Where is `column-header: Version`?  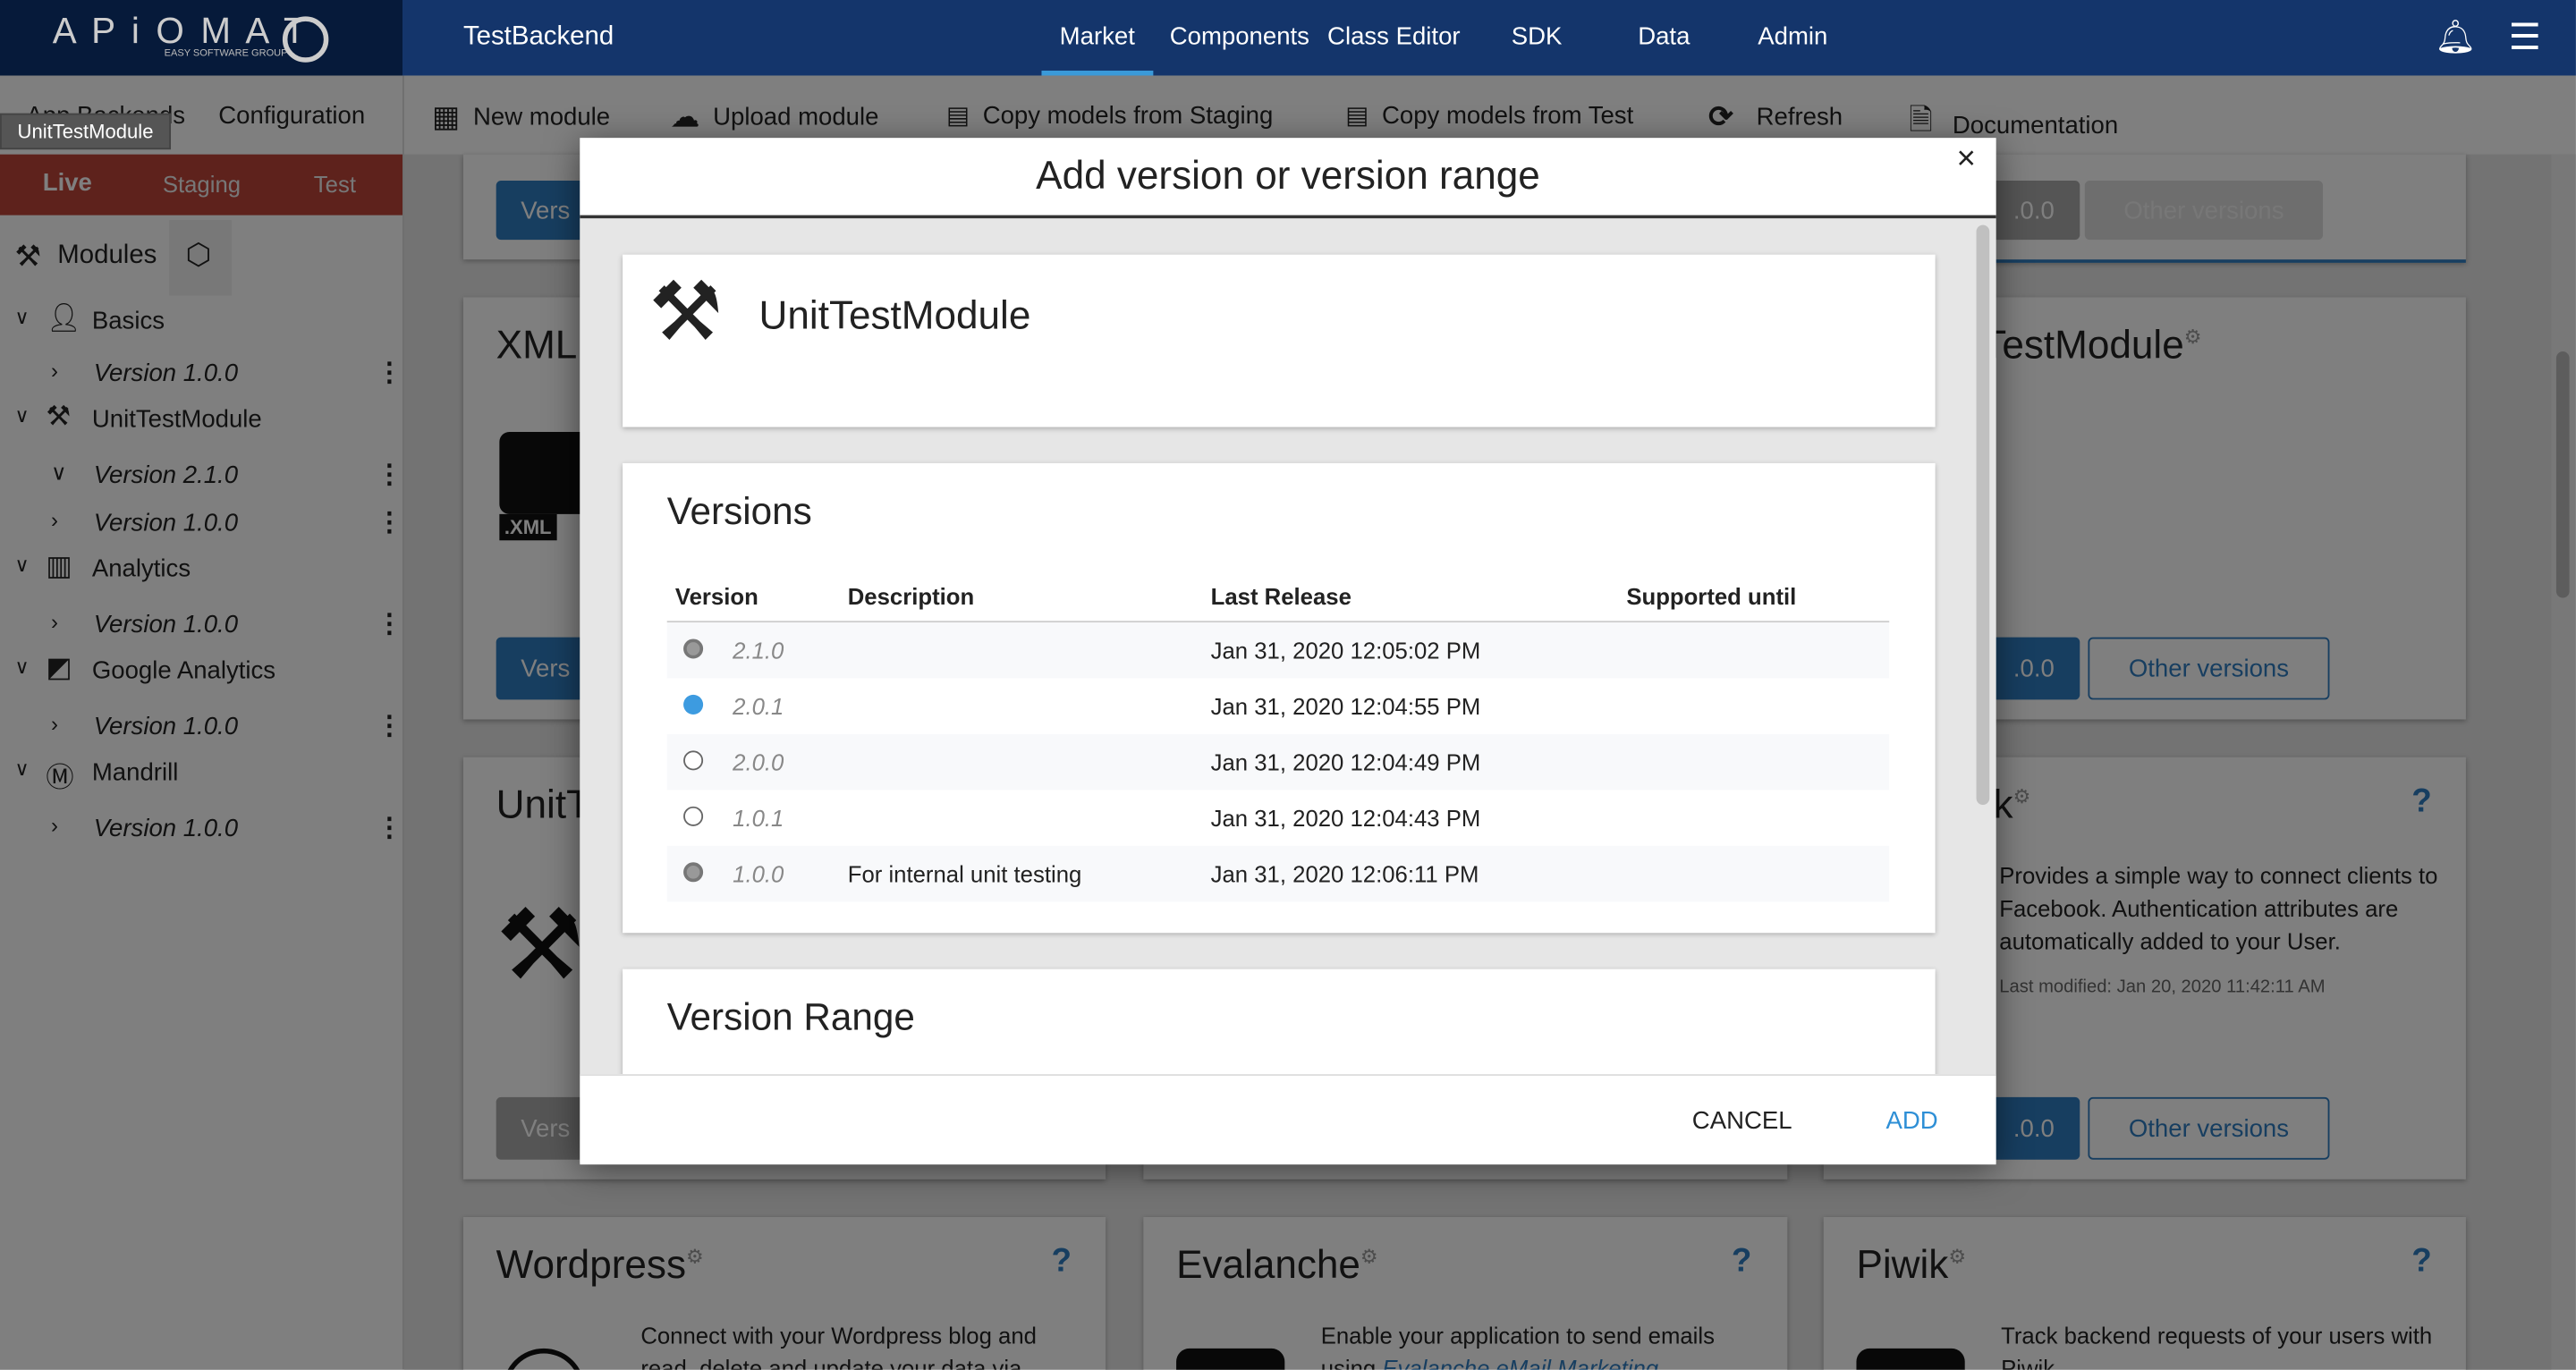
column-header: Version is located at coordinates (716, 596).